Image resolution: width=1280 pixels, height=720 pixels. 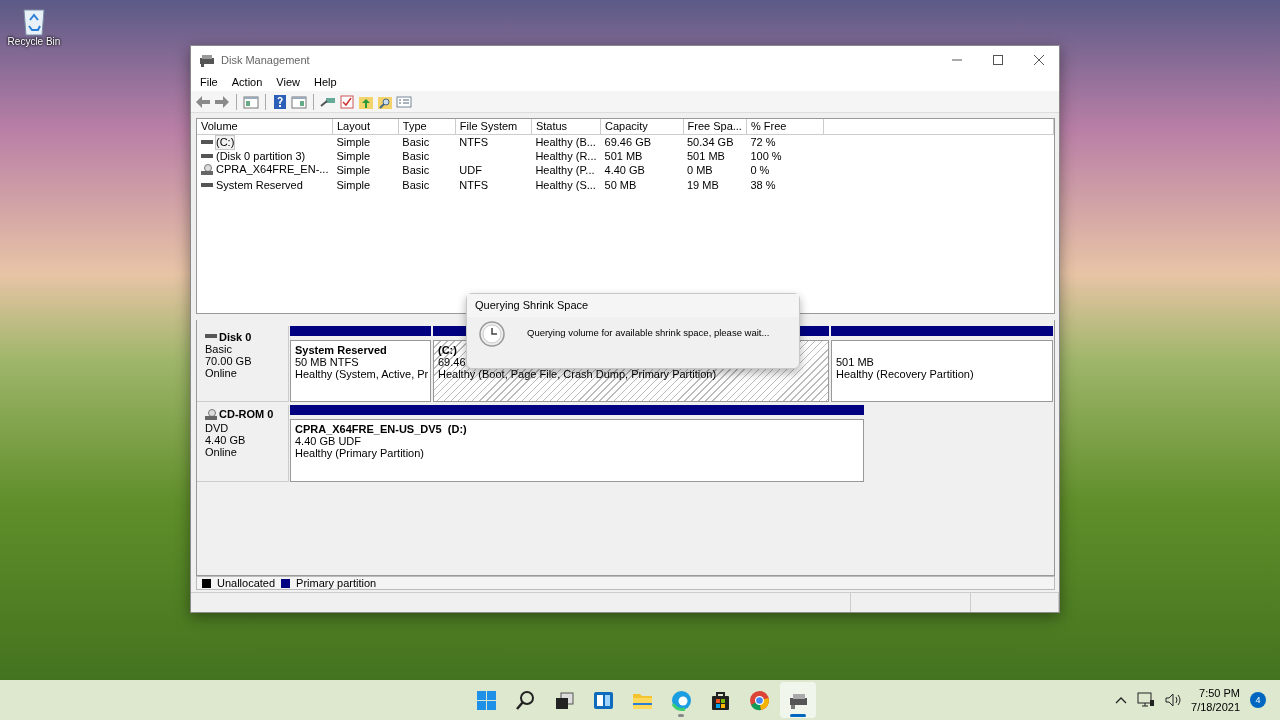 I want to click on partition-block: System Reserved 50 MB NTFS Healthy (System, Active, Pr, so click(x=360, y=371).